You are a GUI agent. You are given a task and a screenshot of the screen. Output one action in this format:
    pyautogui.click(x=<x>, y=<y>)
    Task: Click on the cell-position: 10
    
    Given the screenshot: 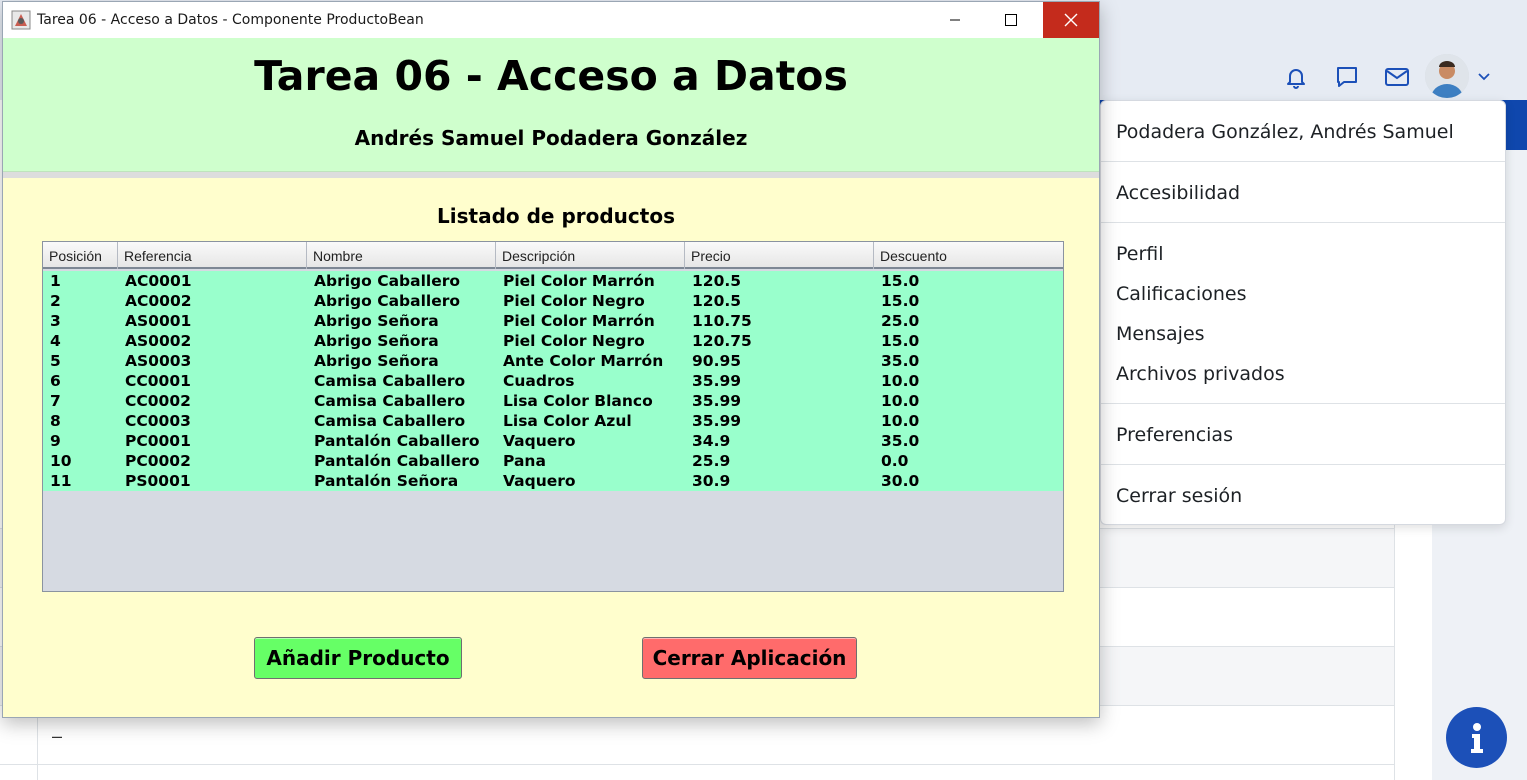 What is the action you would take?
    pyautogui.click(x=61, y=461)
    